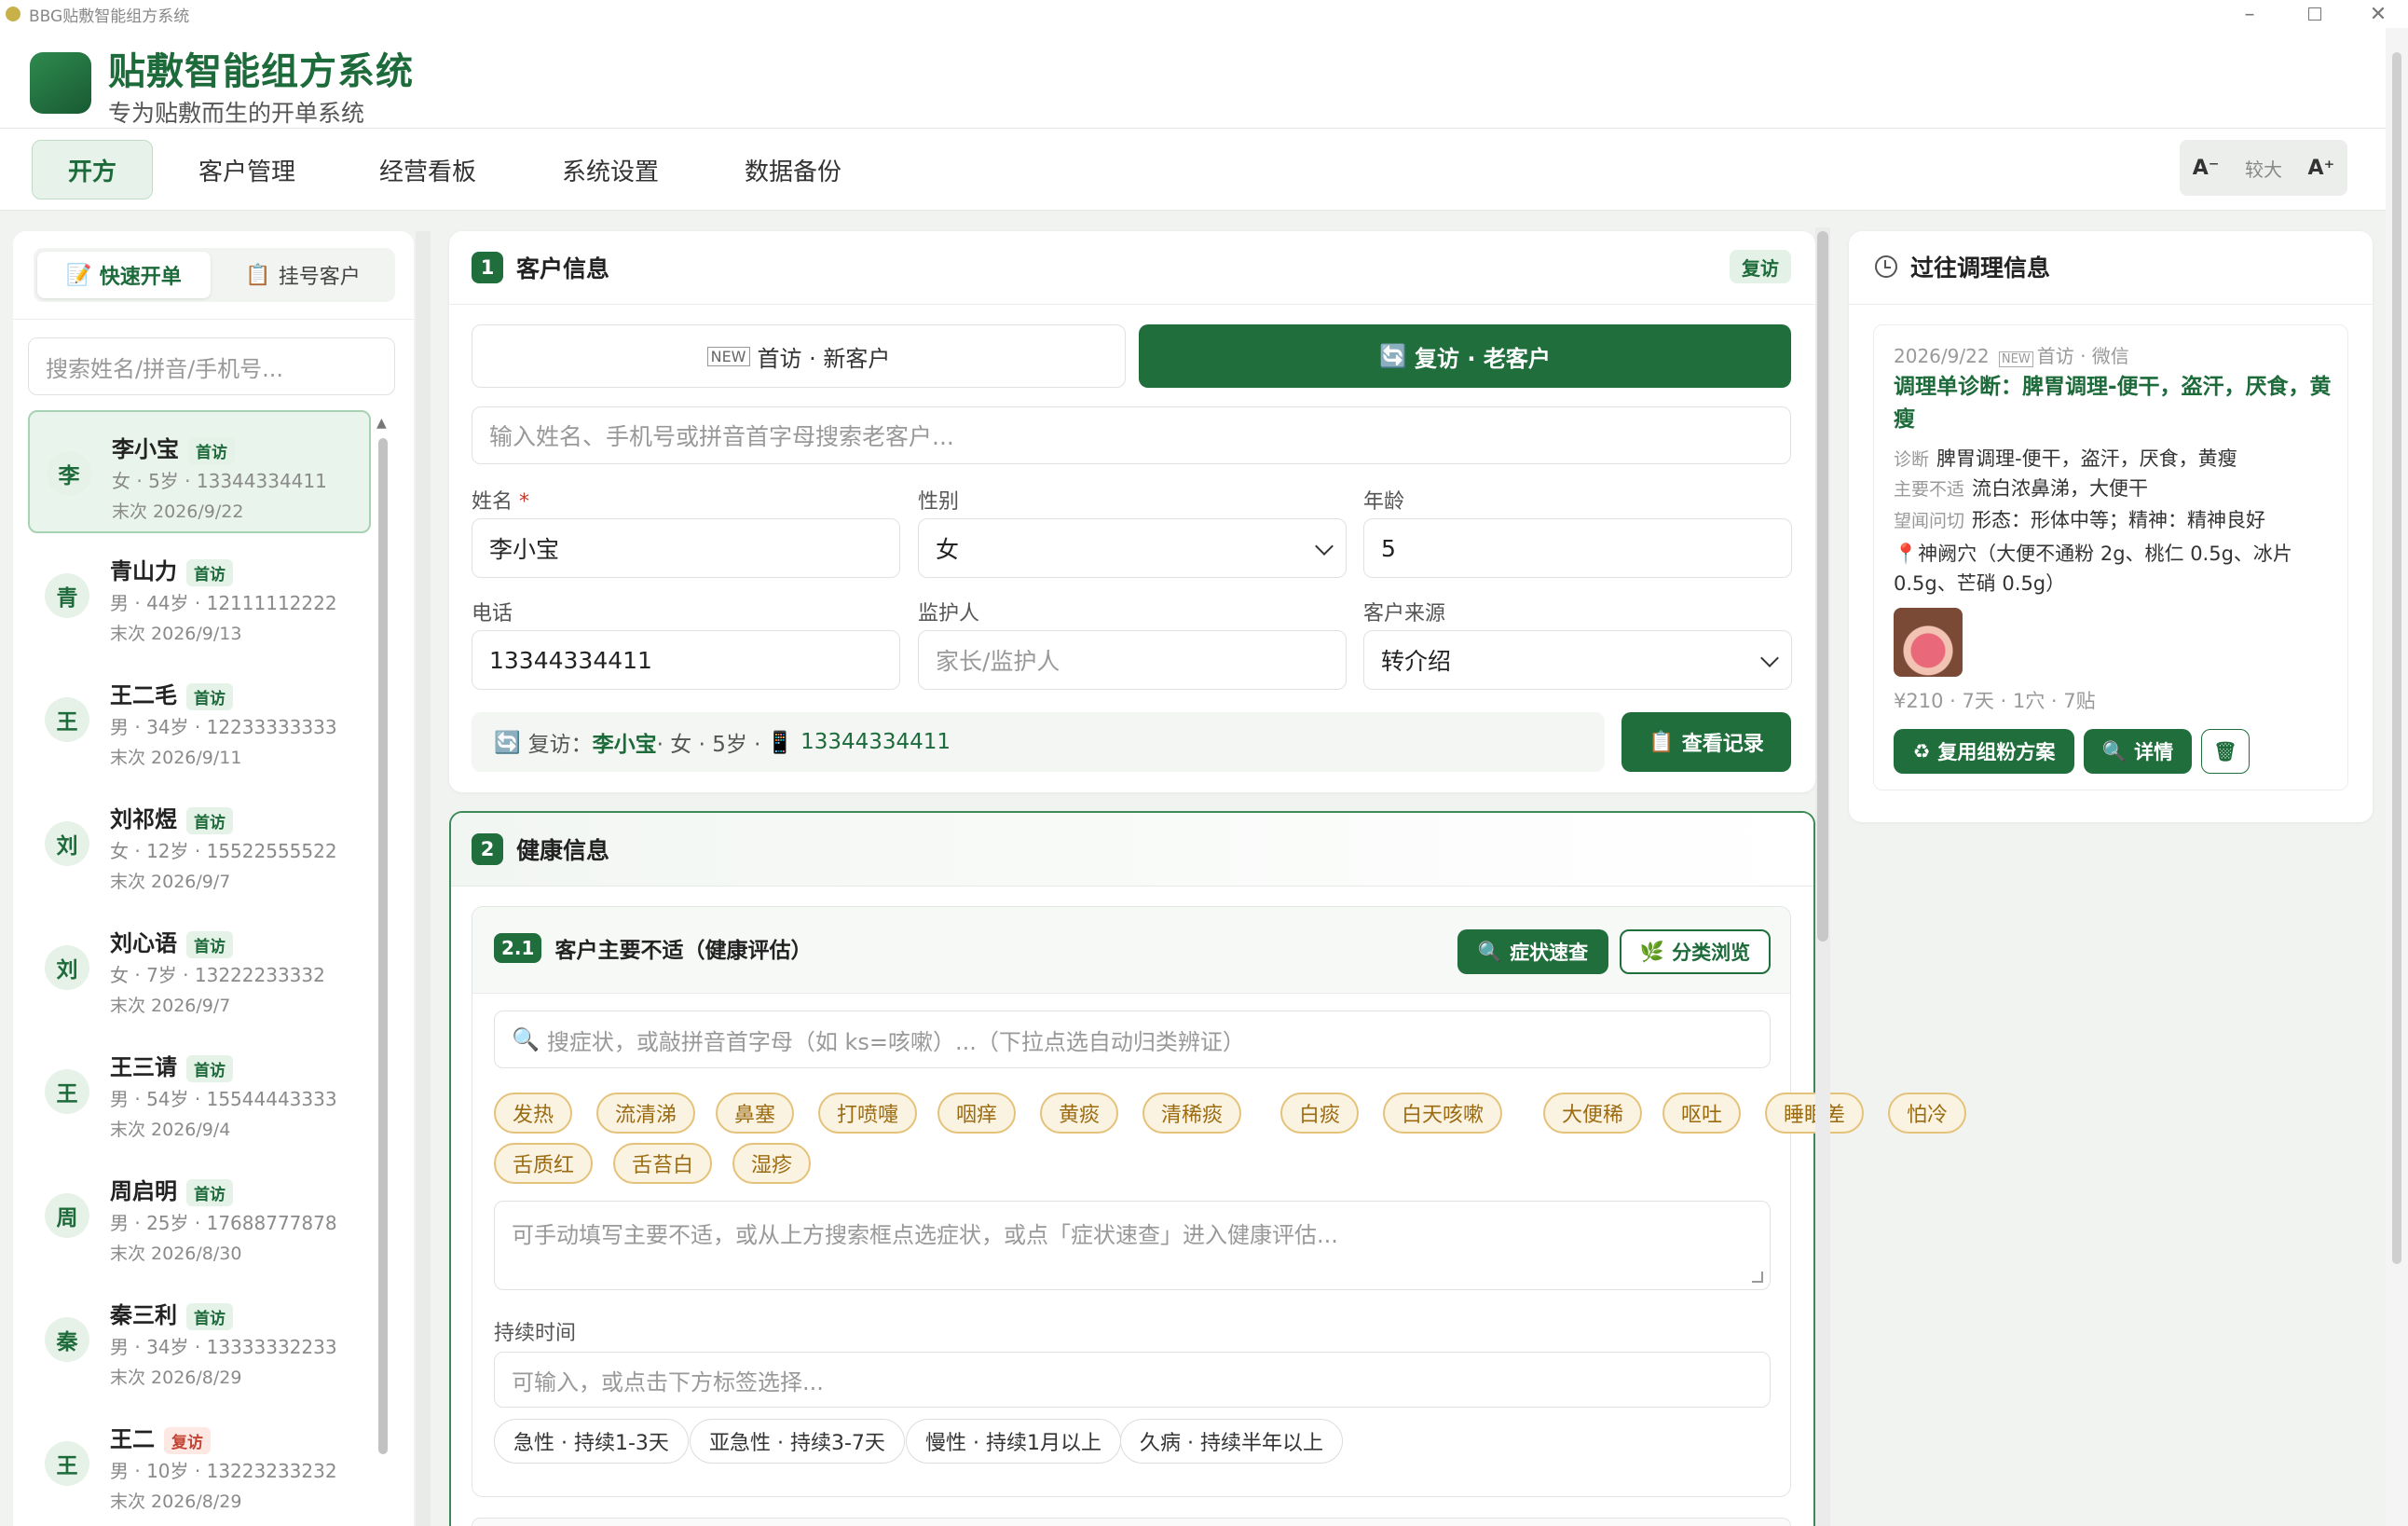  What do you see at coordinates (686, 660) in the screenshot?
I see `phone-input: 13344334411` at bounding box center [686, 660].